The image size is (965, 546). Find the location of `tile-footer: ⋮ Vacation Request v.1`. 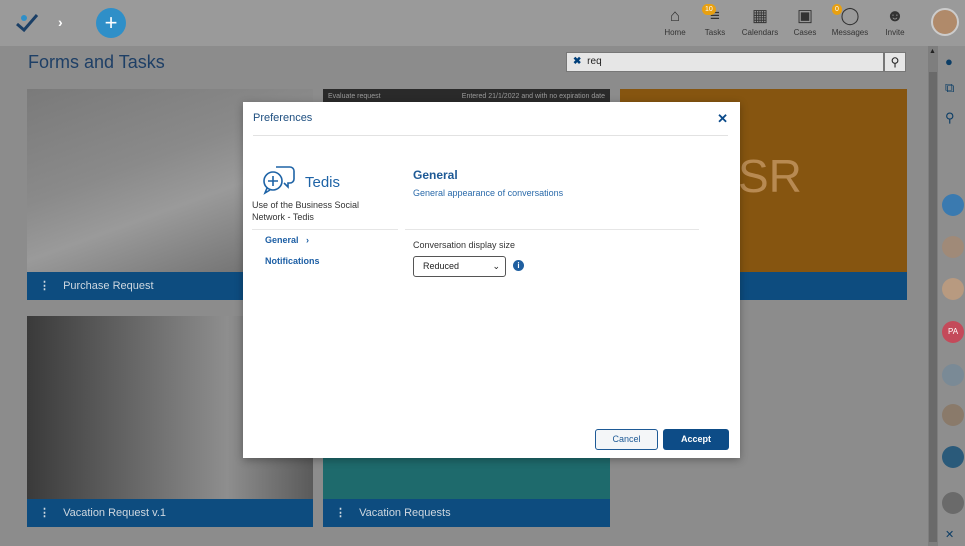

tile-footer: ⋮ Vacation Request v.1 is located at coordinates (170, 513).